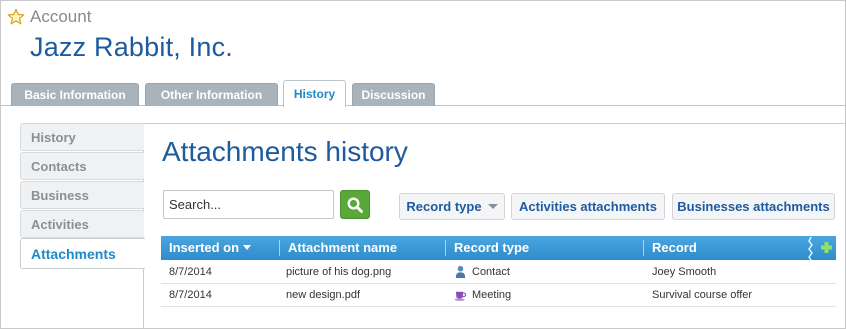 The width and height of the screenshot is (846, 329). What do you see at coordinates (247, 248) in the screenshot?
I see `sort-desc-icon` at bounding box center [247, 248].